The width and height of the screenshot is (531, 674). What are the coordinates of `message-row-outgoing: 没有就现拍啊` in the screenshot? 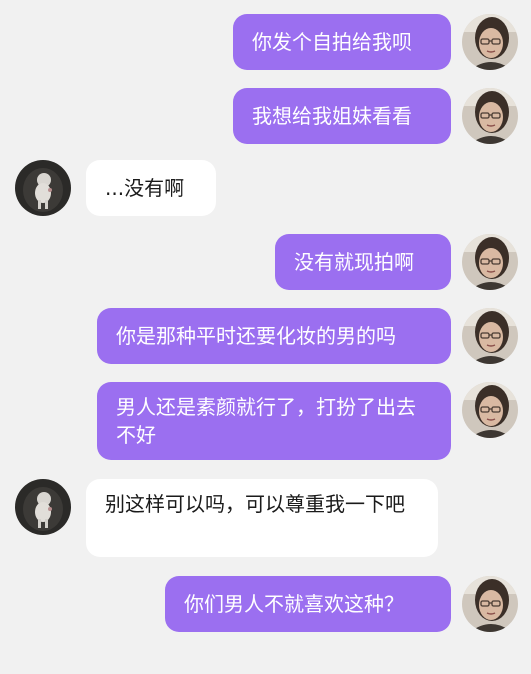 It's located at (265, 262).